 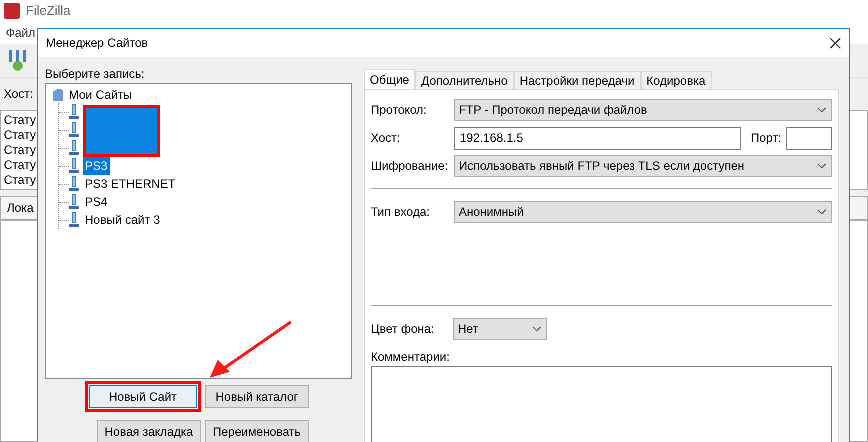 I want to click on dialog-title: Менеджер Сайтов, so click(x=97, y=43).